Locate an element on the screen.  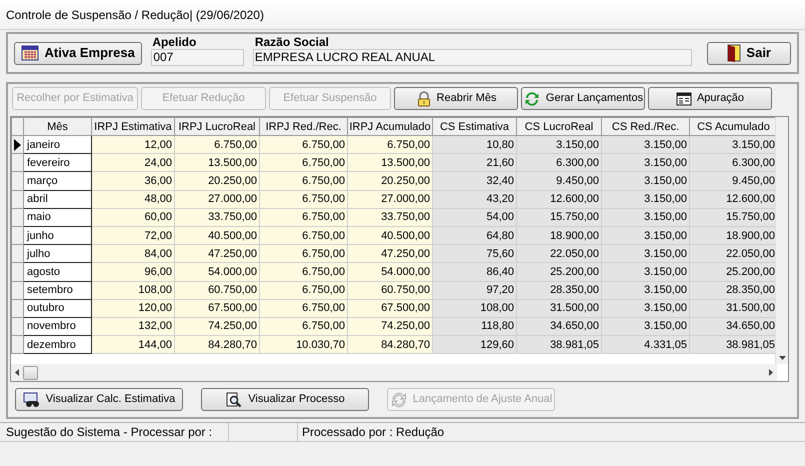
table-cell: 28.350,00 is located at coordinates (733, 290).